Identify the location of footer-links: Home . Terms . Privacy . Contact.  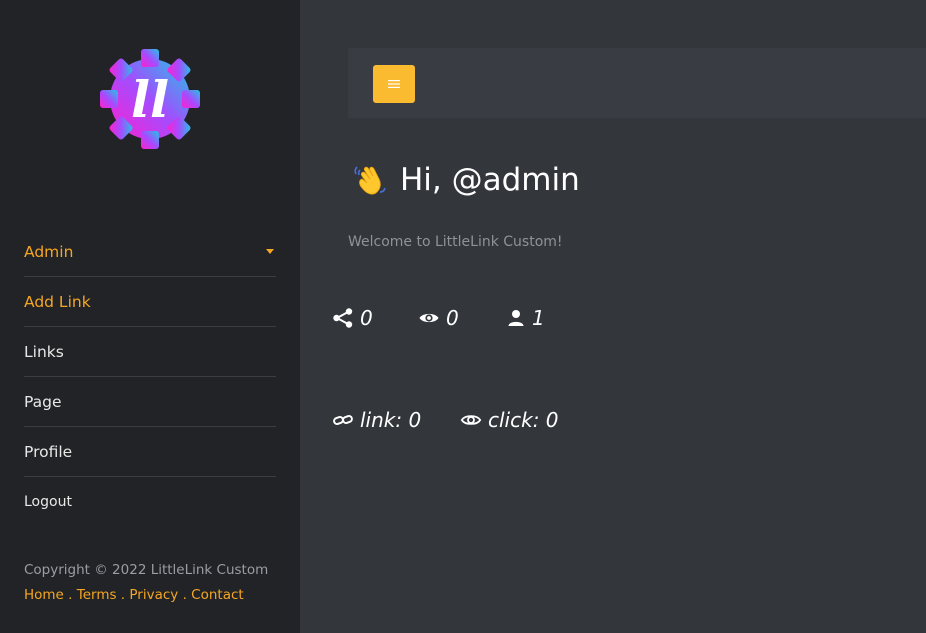
(134, 595).